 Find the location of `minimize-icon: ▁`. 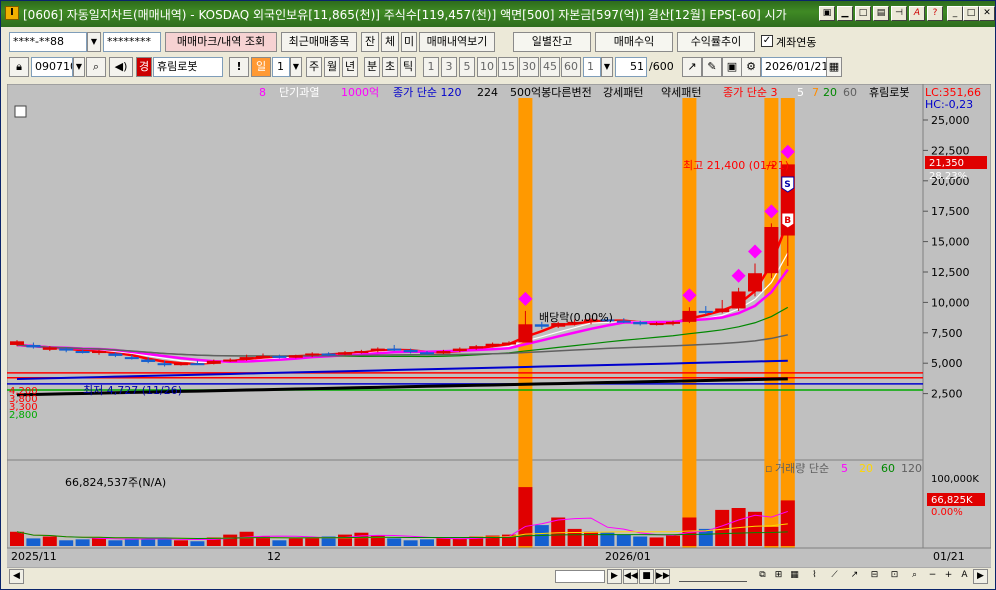

minimize-icon: ▁ is located at coordinates (845, 13).